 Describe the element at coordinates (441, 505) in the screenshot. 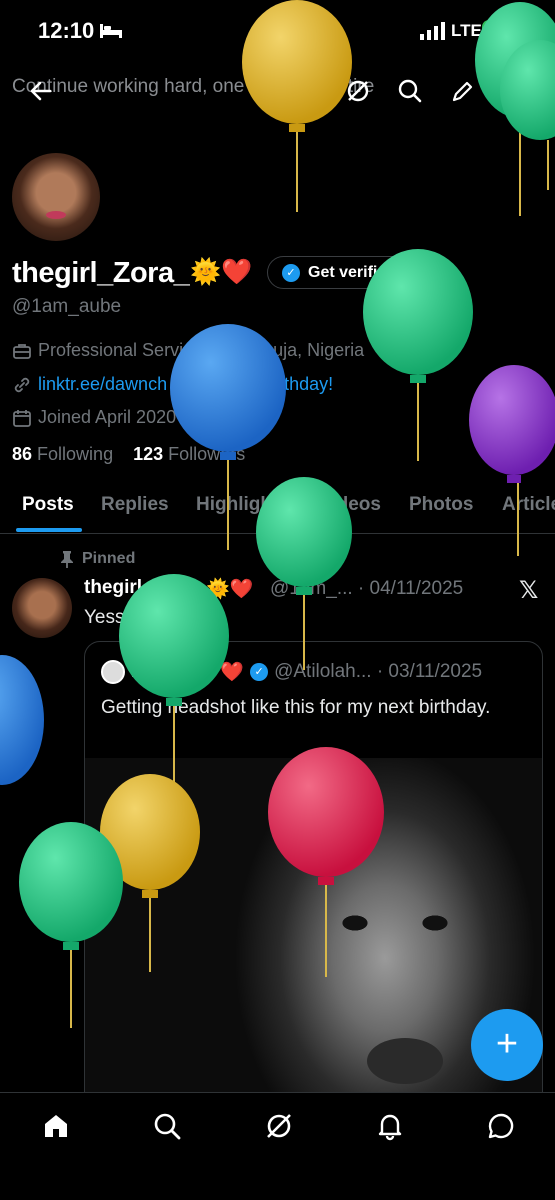

I see `tab-photos: Photos` at that location.